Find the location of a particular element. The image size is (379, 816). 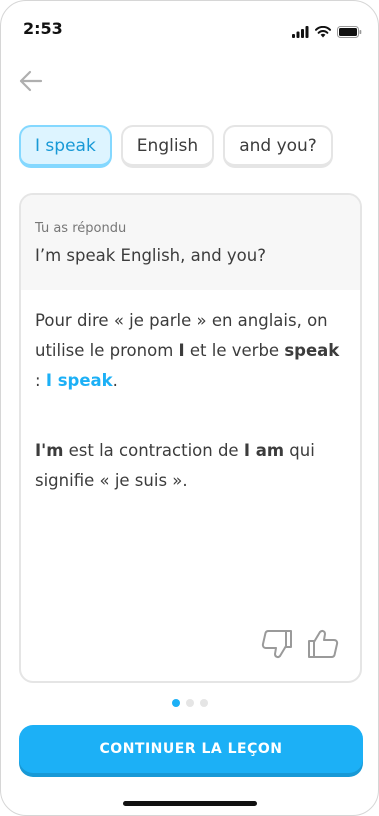

text-segment: est la contraction de is located at coordinates (153, 450).